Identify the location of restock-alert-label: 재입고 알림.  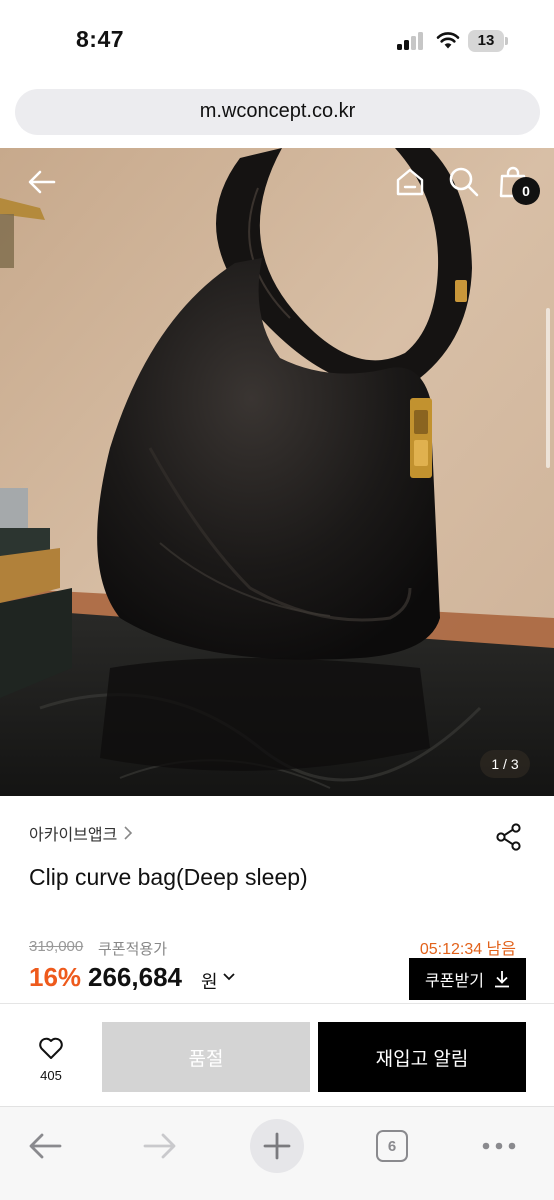
(422, 1059).